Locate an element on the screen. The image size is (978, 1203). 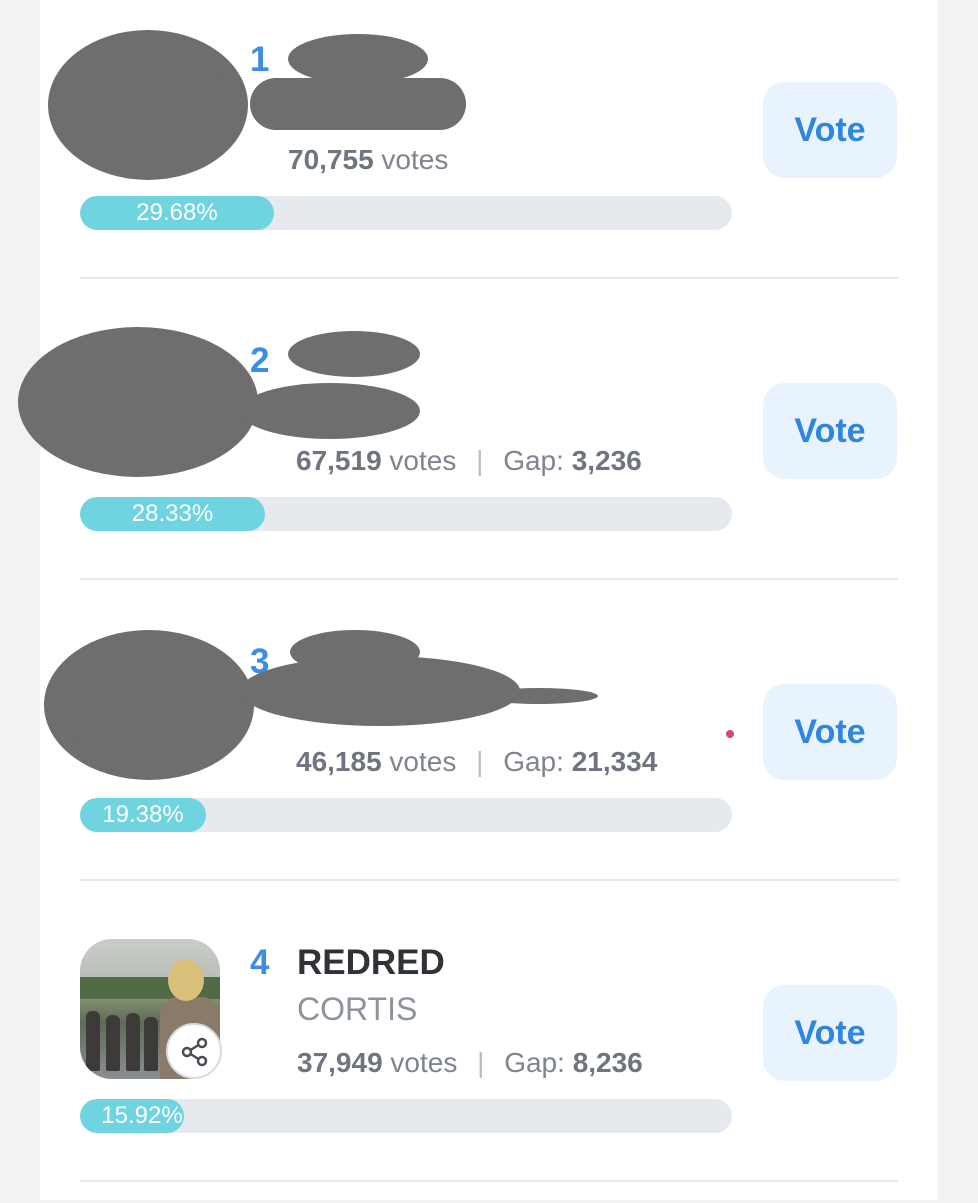
percent-bar: 29.68% is located at coordinates (406, 213).